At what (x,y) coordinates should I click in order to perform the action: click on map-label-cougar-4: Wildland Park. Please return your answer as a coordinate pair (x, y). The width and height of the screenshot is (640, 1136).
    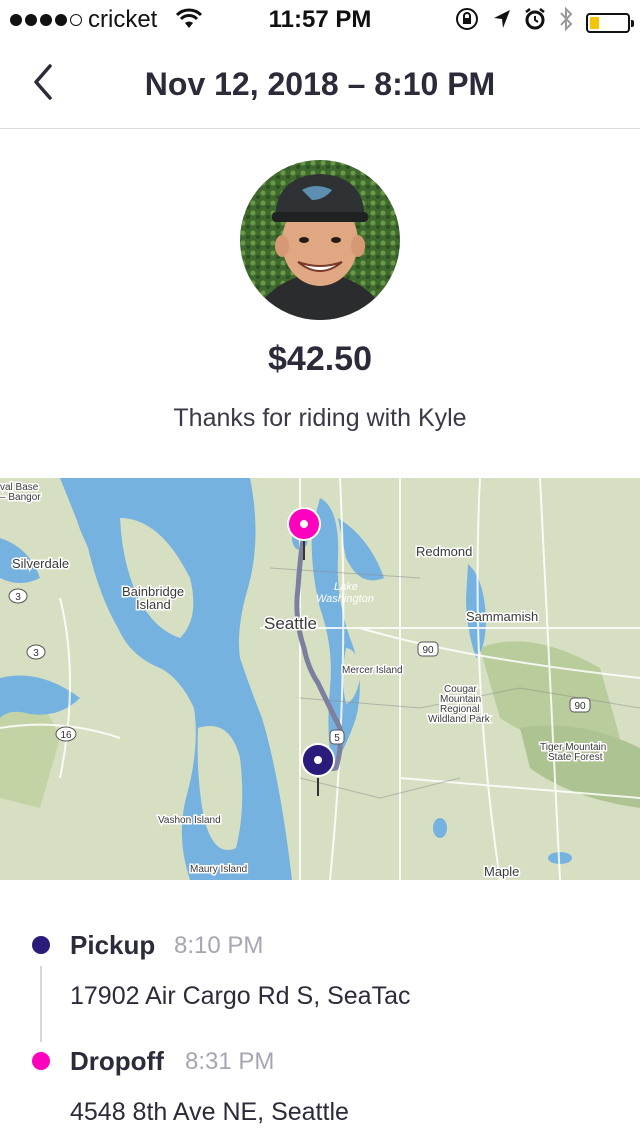
    Looking at the image, I should click on (459, 719).